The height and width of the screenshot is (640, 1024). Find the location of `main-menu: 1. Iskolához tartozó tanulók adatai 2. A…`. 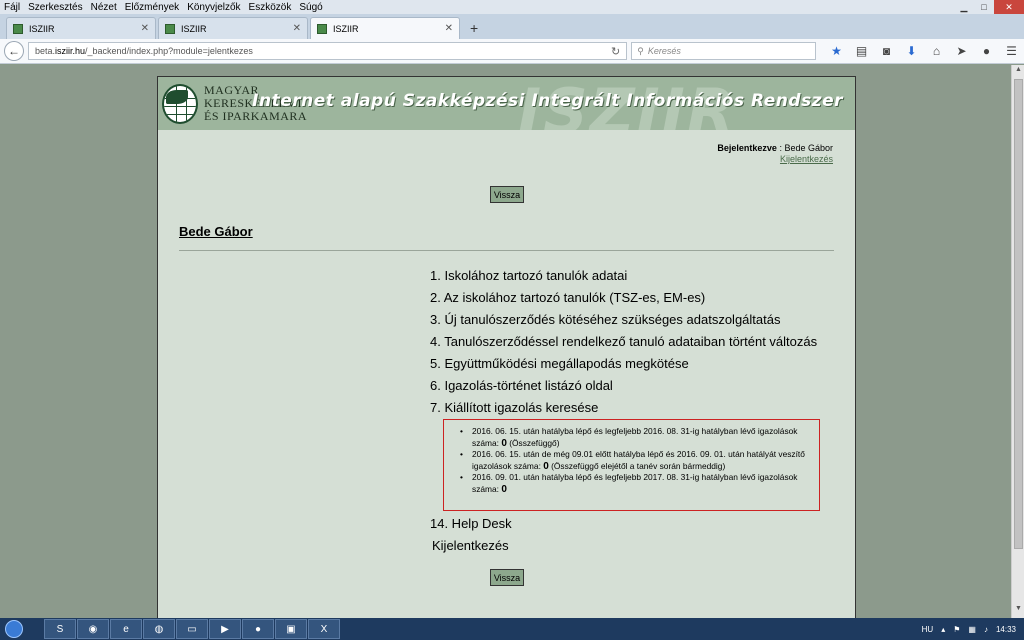

main-menu: 1. Iskolához tartozó tanulók adatai 2. A… is located at coordinates (623, 342).